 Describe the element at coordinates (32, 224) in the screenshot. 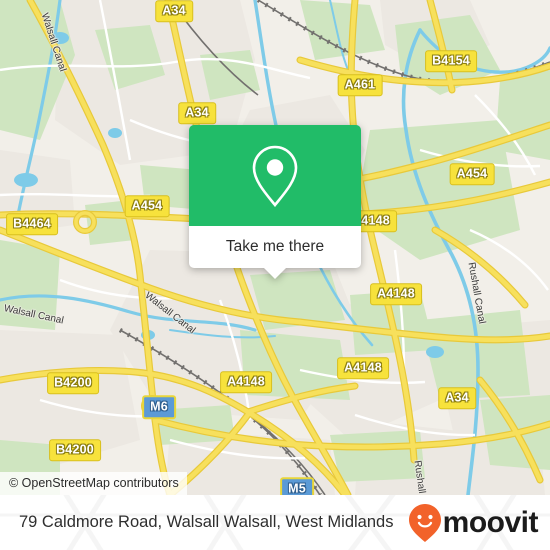

I see `road-shield-b4464: B4464` at that location.